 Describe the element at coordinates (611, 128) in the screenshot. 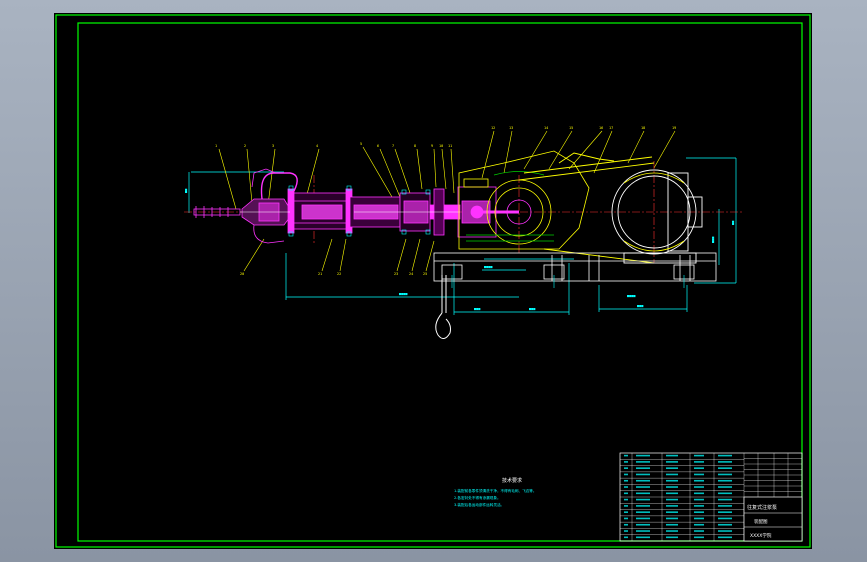

I see `svg-text: 17` at that location.